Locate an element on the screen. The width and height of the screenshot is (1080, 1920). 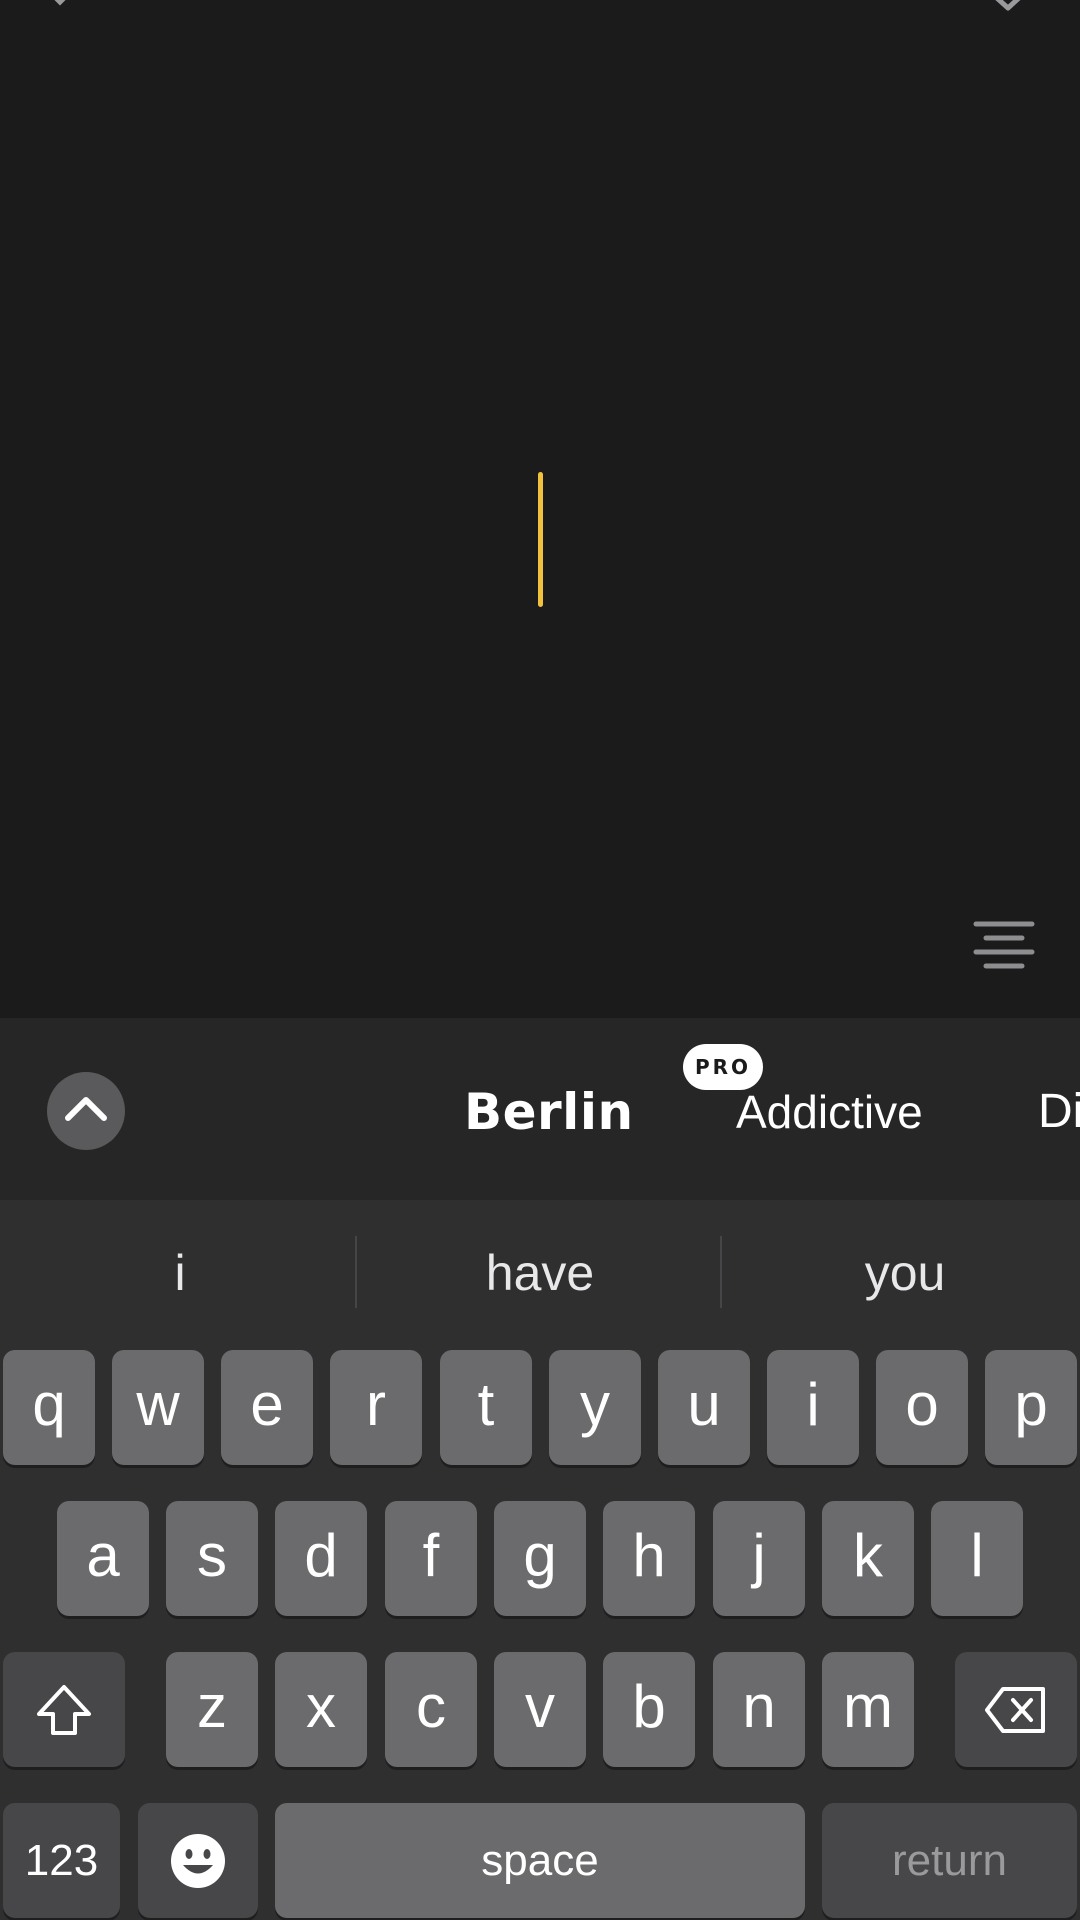
key-m: m is located at coordinates (868, 1709).